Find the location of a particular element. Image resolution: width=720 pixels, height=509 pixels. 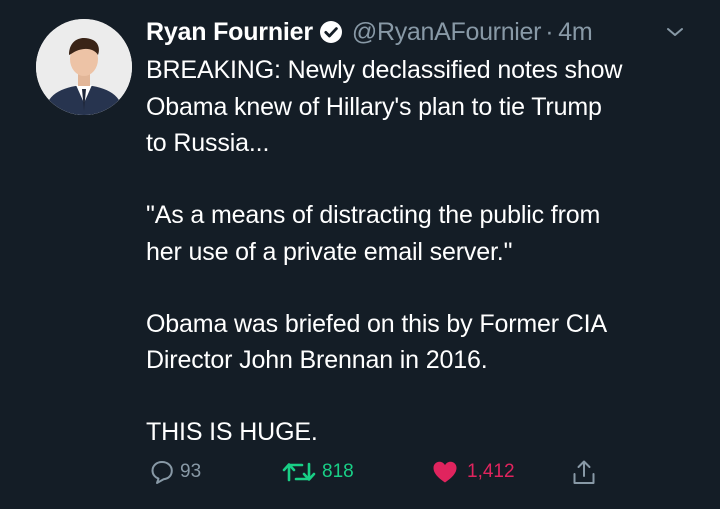

reply-icon is located at coordinates (162, 472).